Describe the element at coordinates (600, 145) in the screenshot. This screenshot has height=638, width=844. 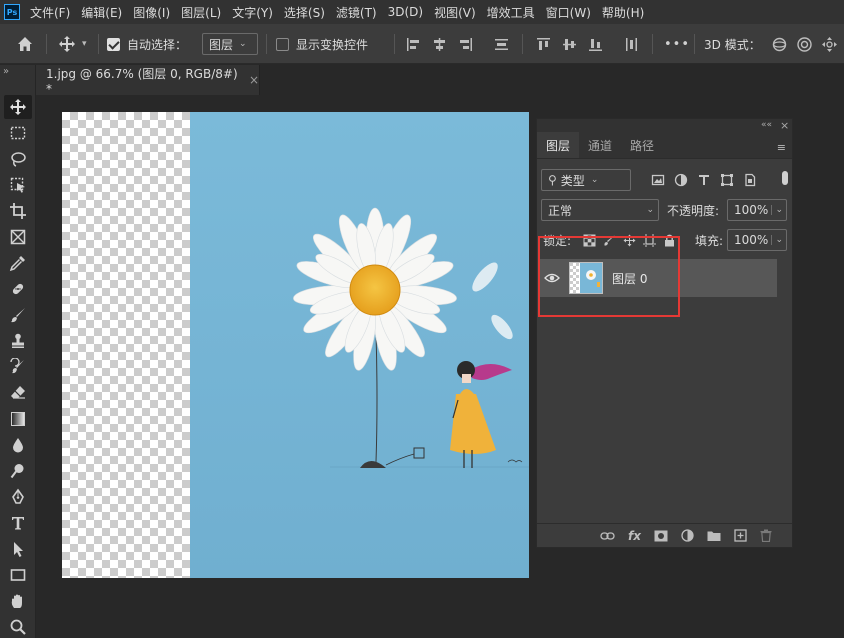
I see `tab-channels: 通道` at that location.